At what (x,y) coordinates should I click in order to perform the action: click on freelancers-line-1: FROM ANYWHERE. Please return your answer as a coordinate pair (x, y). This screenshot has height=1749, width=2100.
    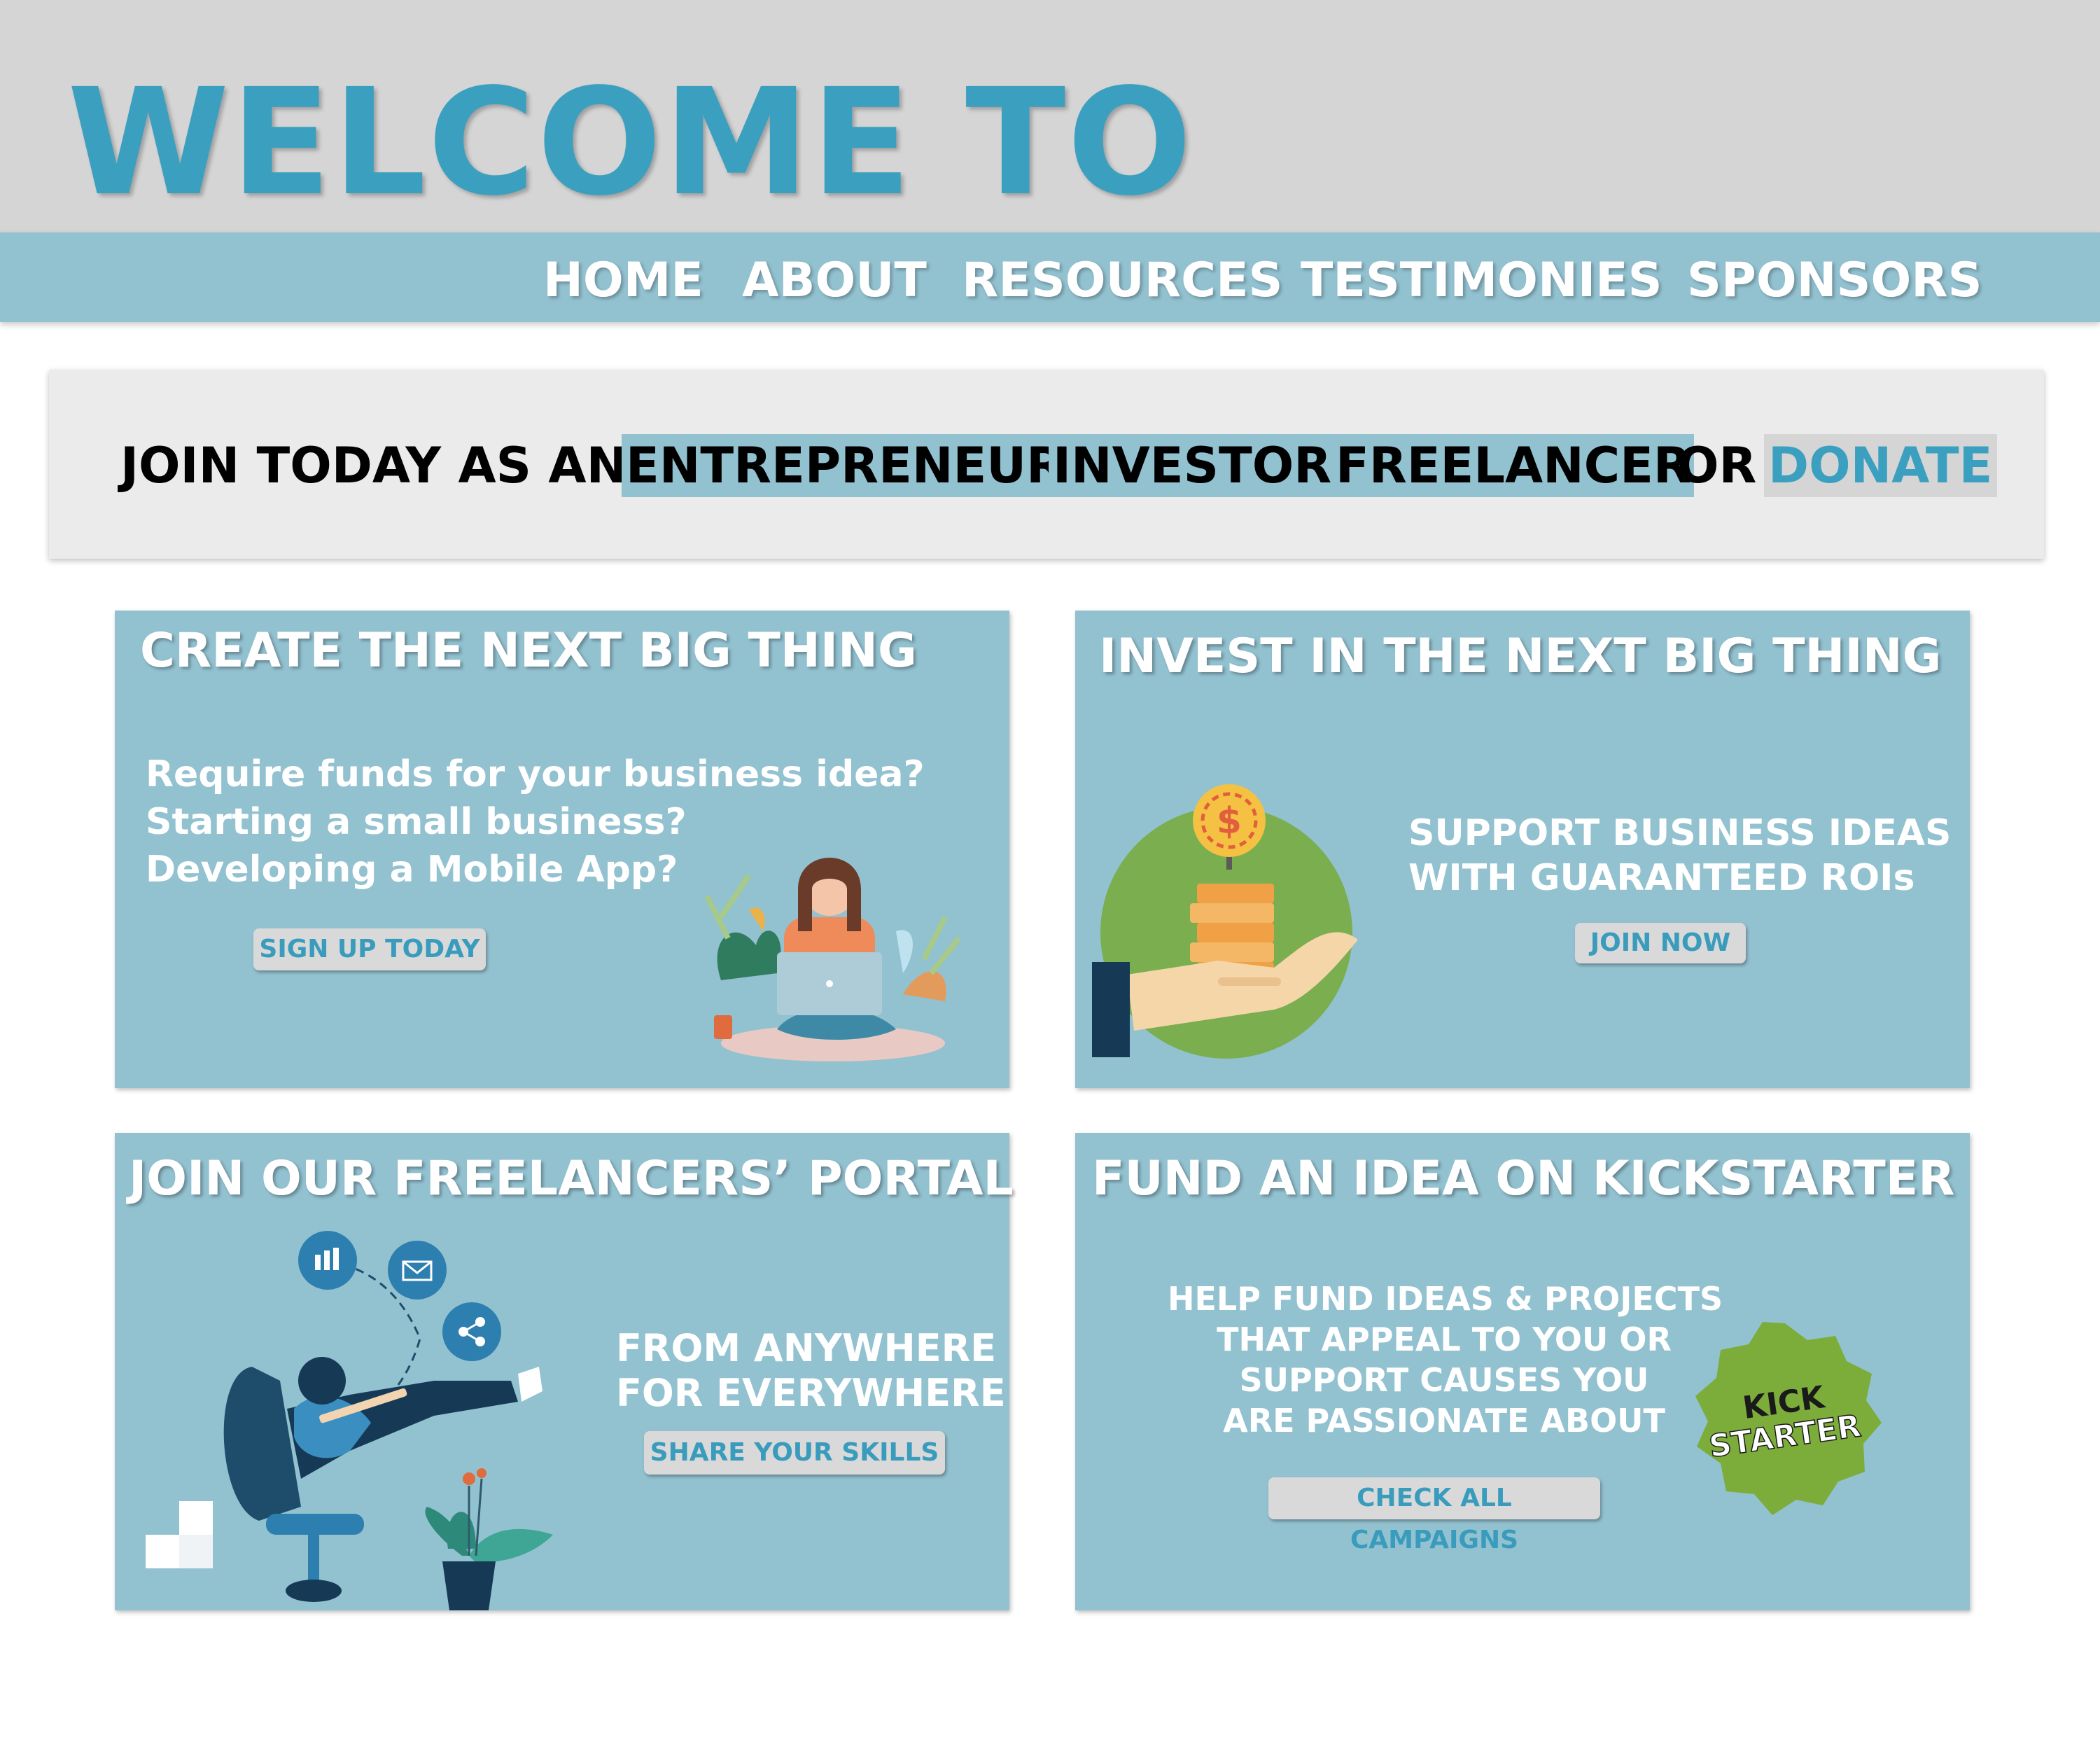
    Looking at the image, I should click on (806, 1348).